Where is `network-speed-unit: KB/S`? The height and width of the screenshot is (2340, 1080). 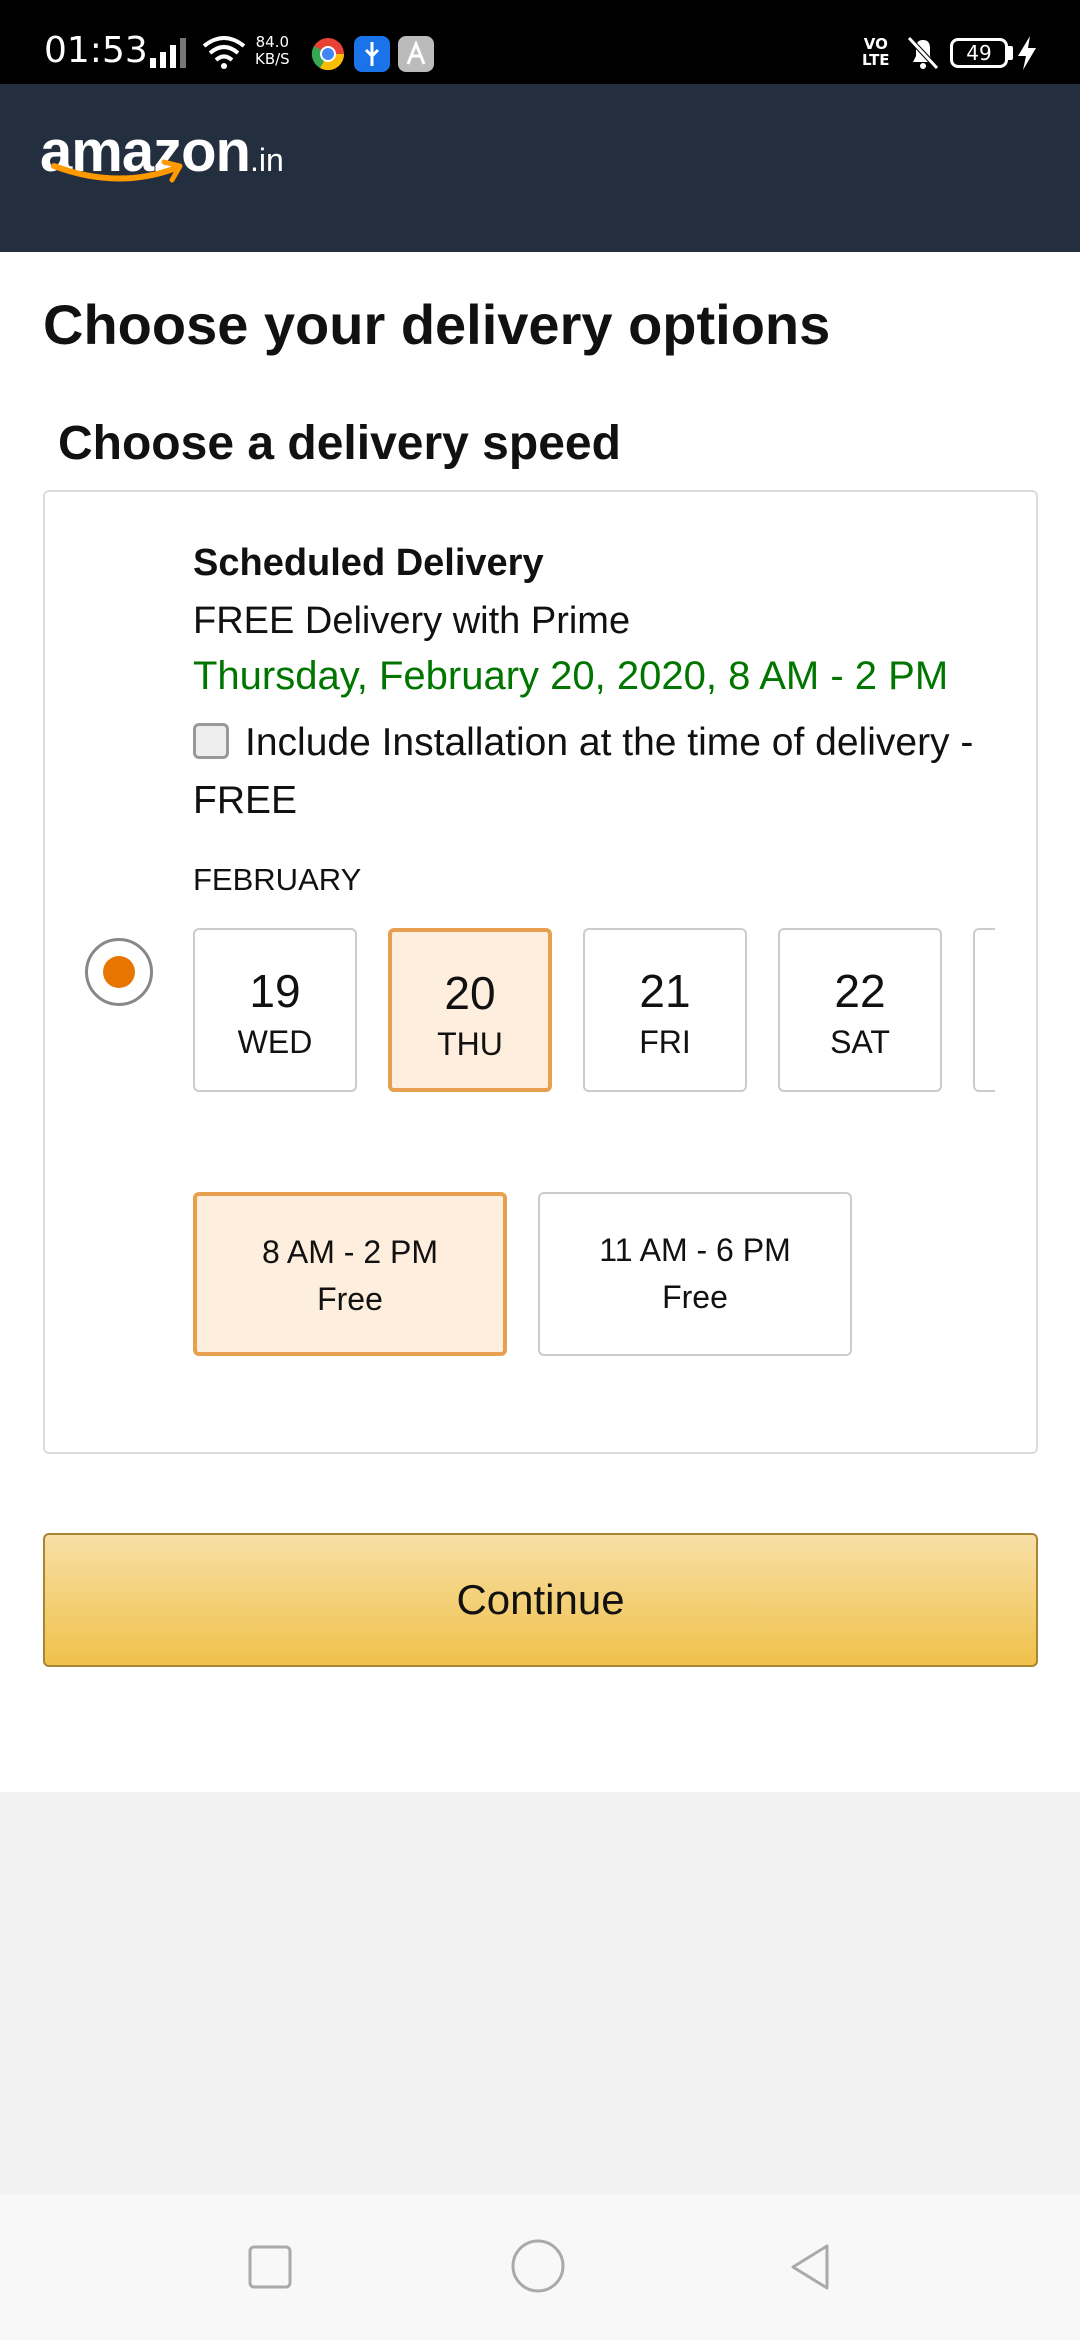 network-speed-unit: KB/S is located at coordinates (272, 59).